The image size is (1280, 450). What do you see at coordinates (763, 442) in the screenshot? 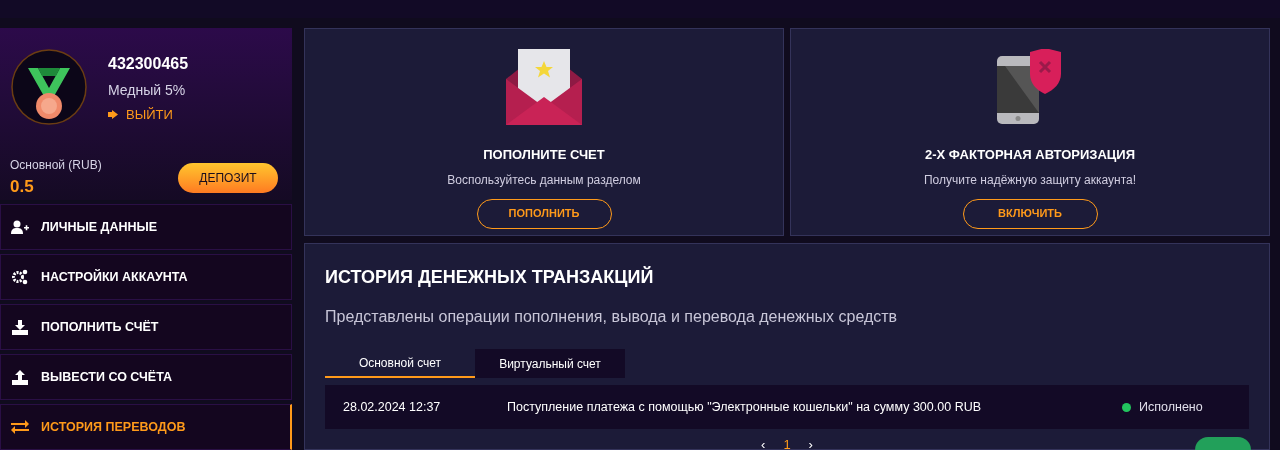
I see `previous-page-button: ‹` at bounding box center [763, 442].